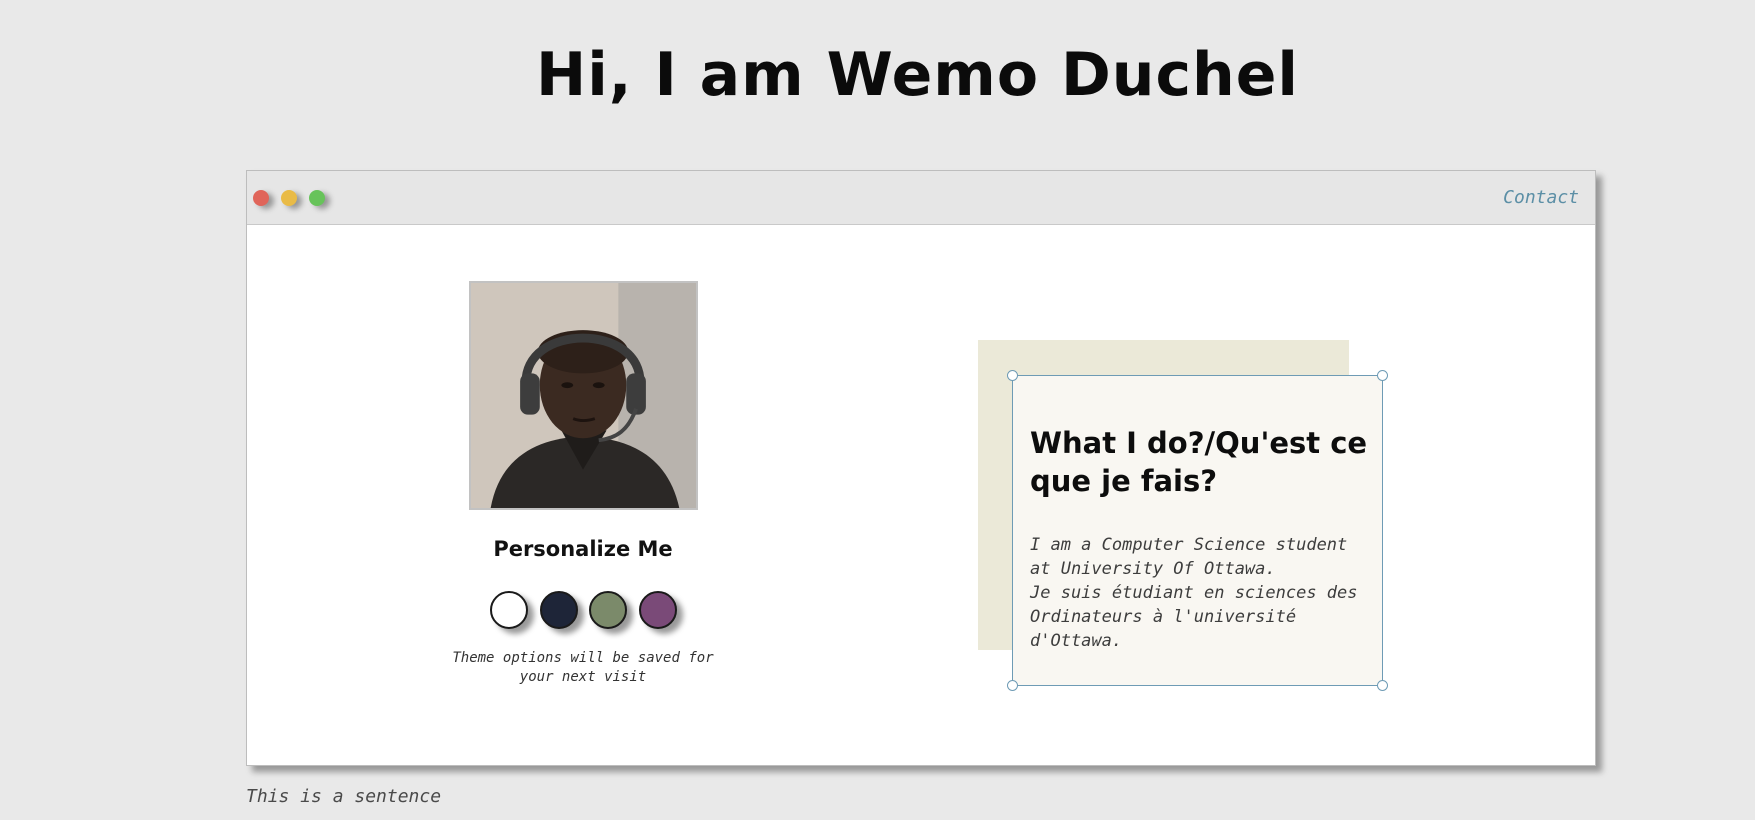 The height and width of the screenshot is (820, 1755). Describe the element at coordinates (317, 198) in the screenshot. I see `maximize-window-button` at that location.